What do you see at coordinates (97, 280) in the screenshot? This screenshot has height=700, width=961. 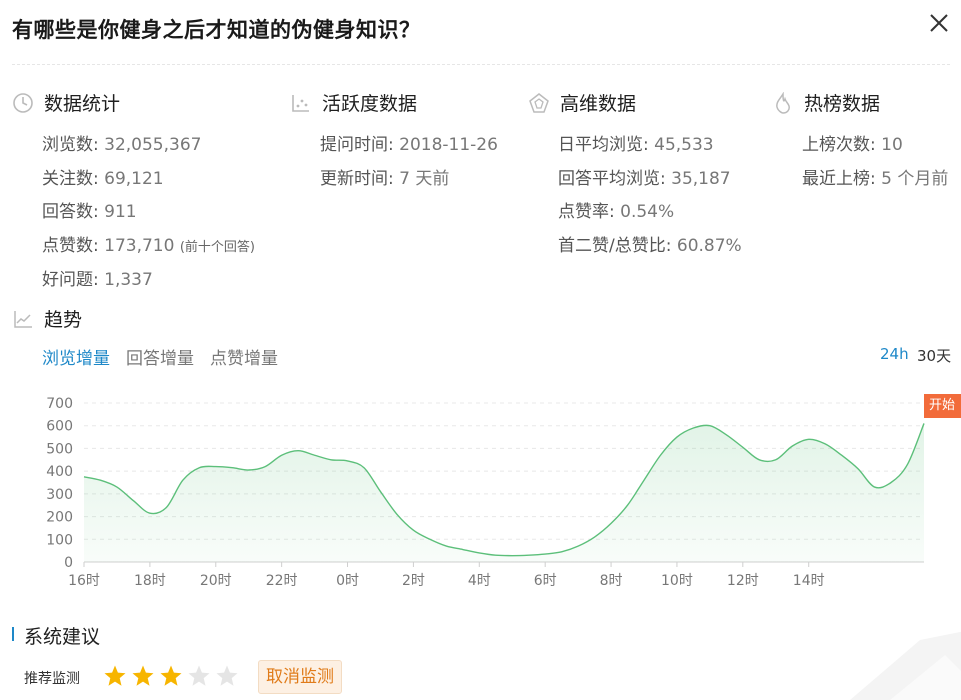 I see `stat-good-question: 好问题: 1,337` at bounding box center [97, 280].